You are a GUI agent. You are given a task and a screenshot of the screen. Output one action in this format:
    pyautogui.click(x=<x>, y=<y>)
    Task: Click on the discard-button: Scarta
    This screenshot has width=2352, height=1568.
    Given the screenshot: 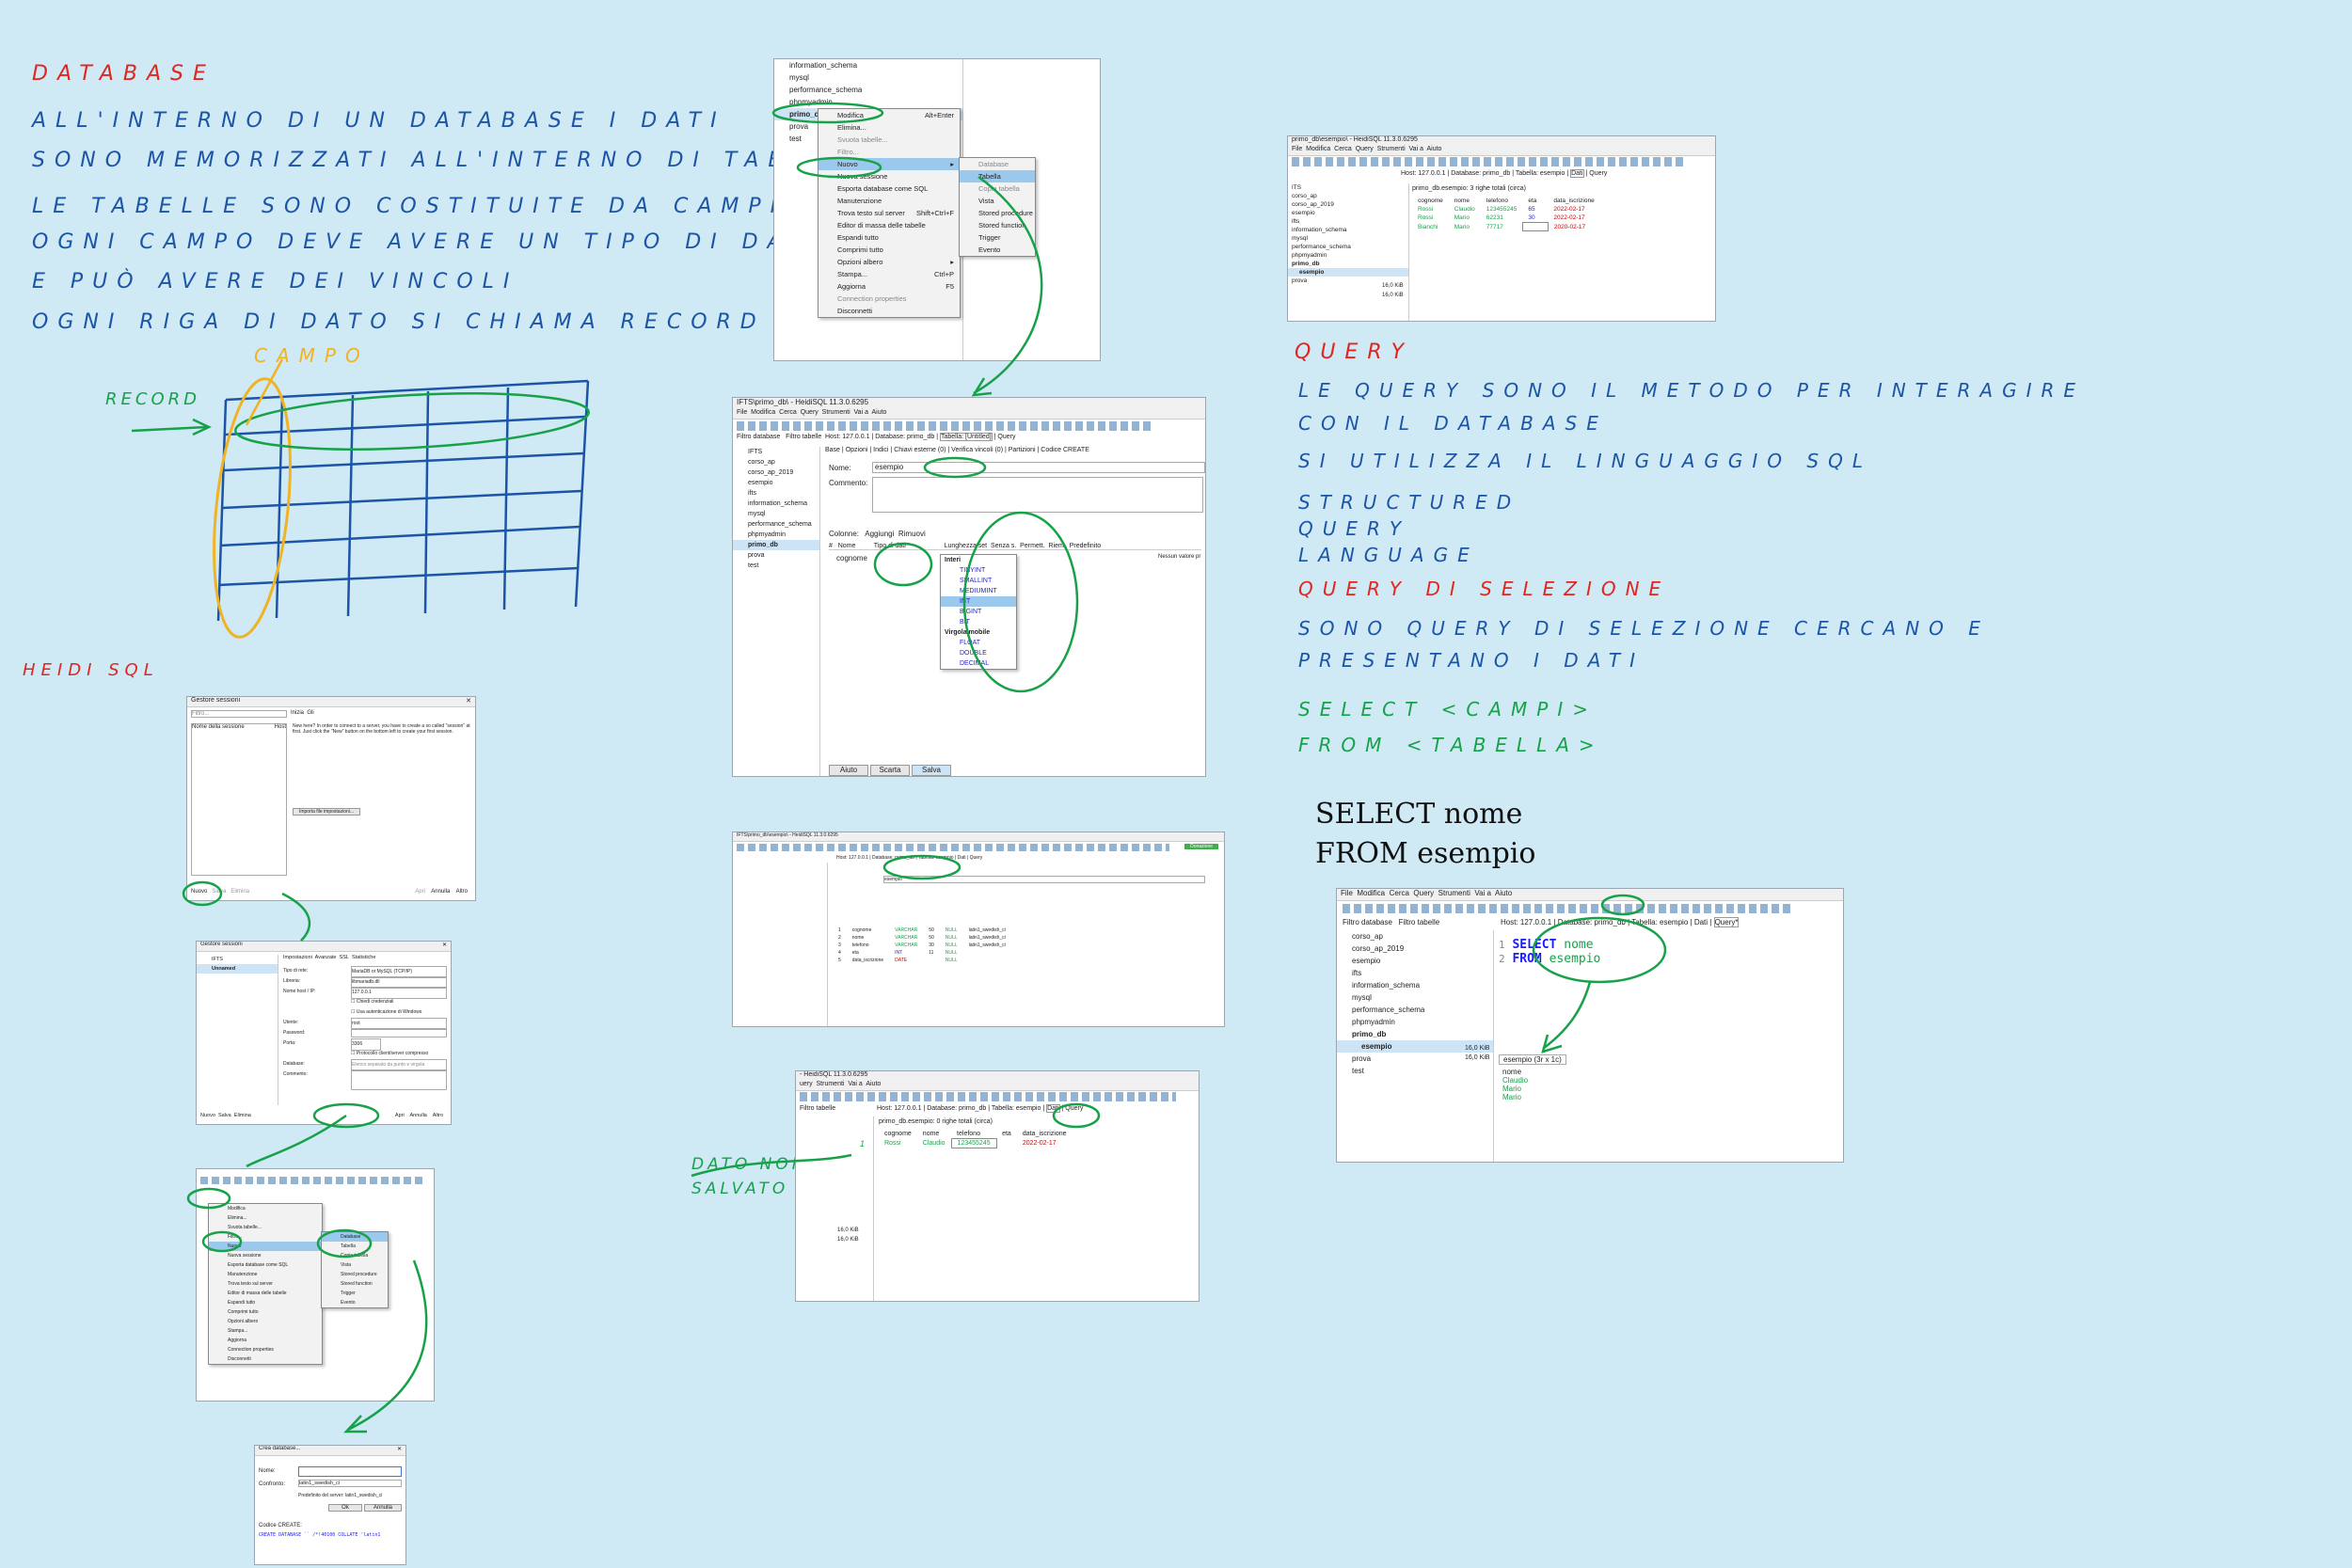 What is the action you would take?
    pyautogui.click(x=890, y=770)
    